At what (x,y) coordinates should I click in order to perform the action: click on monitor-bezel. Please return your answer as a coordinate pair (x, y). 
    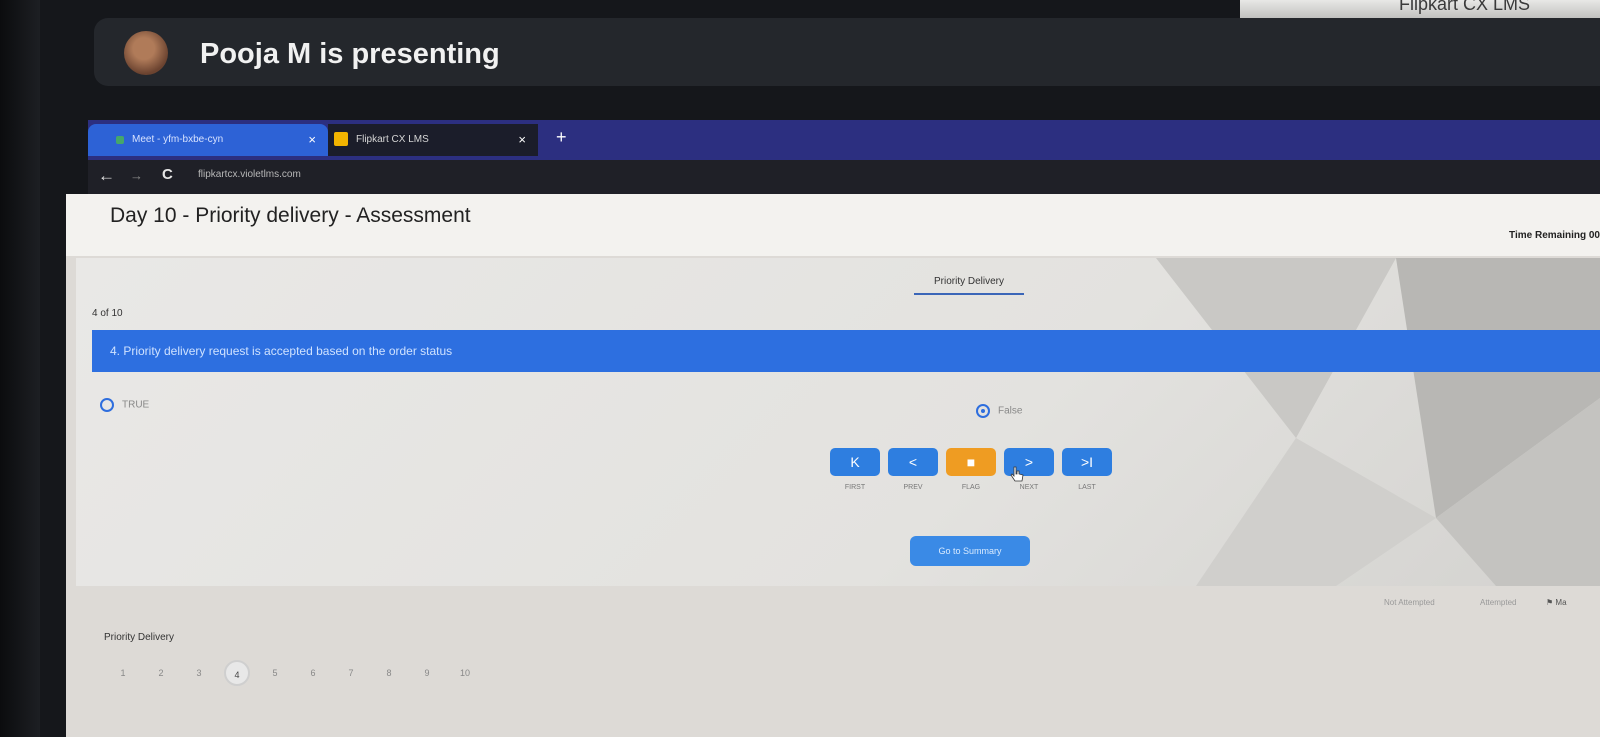
    Looking at the image, I should click on (20, 368).